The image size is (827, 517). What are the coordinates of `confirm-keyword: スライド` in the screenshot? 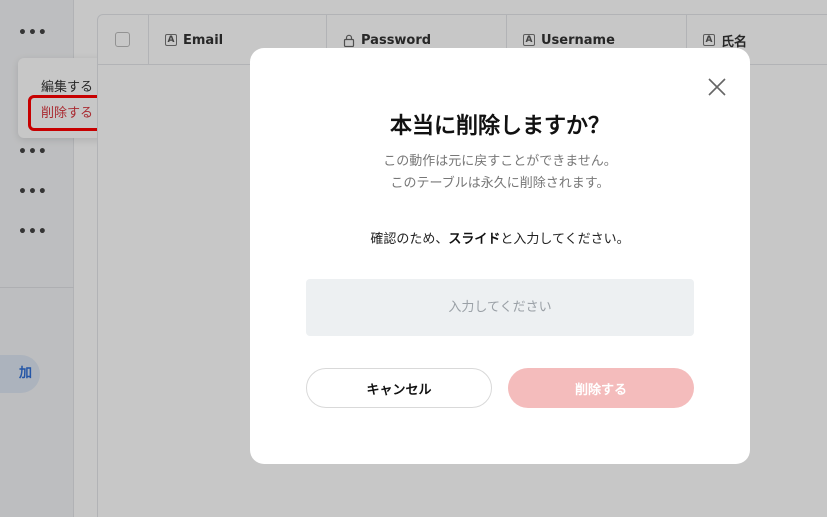 It's located at (474, 239).